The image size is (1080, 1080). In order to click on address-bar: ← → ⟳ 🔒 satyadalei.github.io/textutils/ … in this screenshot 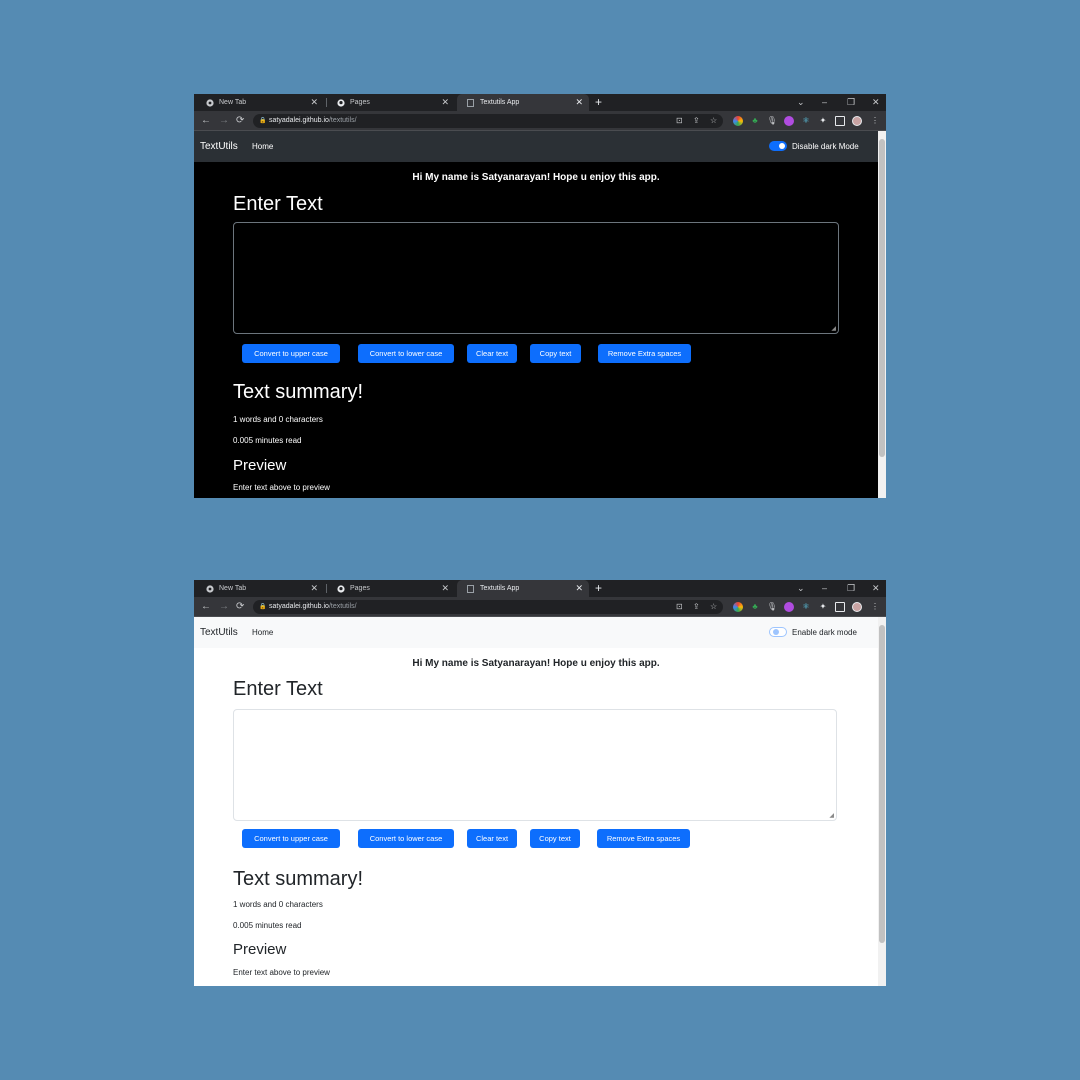, I will do `click(540, 121)`.